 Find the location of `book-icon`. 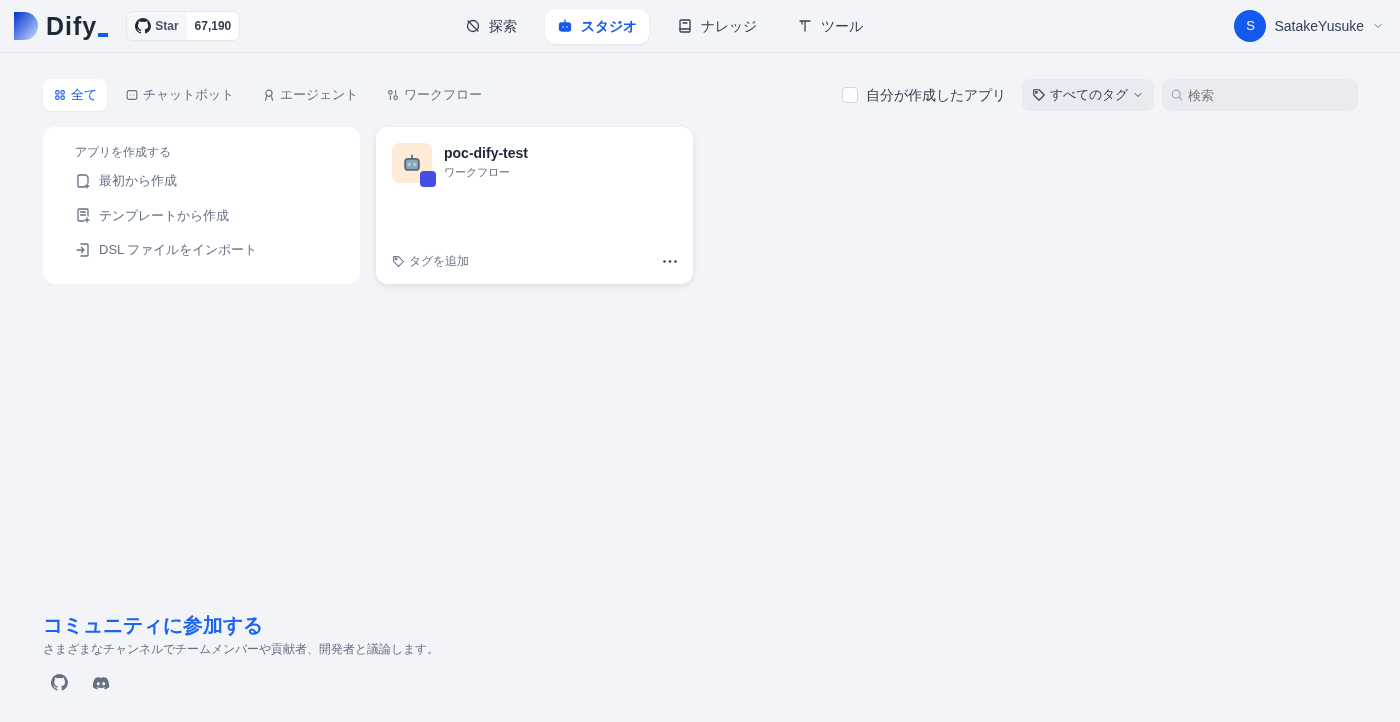

book-icon is located at coordinates (685, 26).